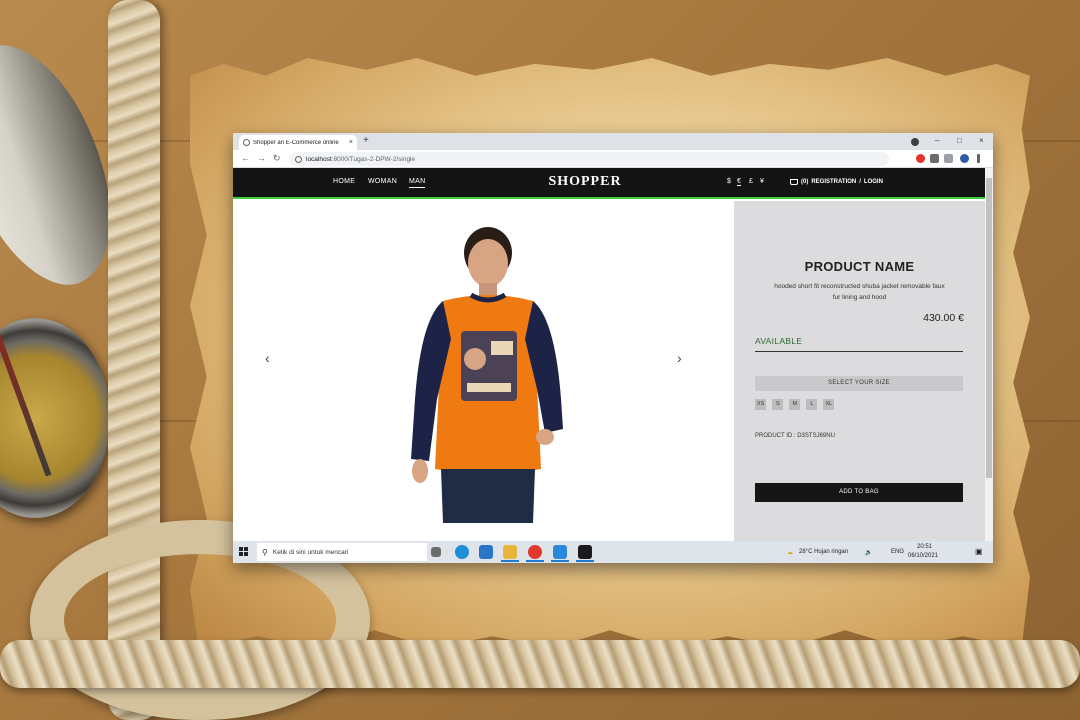 This screenshot has height=720, width=1080. Describe the element at coordinates (873, 182) in the screenshot. I see `login-link: LOGIN` at that location.